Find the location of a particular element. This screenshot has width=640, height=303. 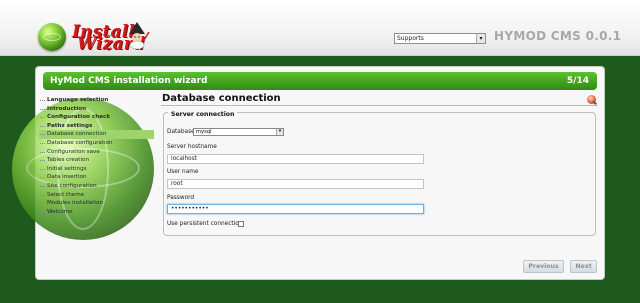

sidebar-item-paths-settings: Paths settings is located at coordinates (96, 126).